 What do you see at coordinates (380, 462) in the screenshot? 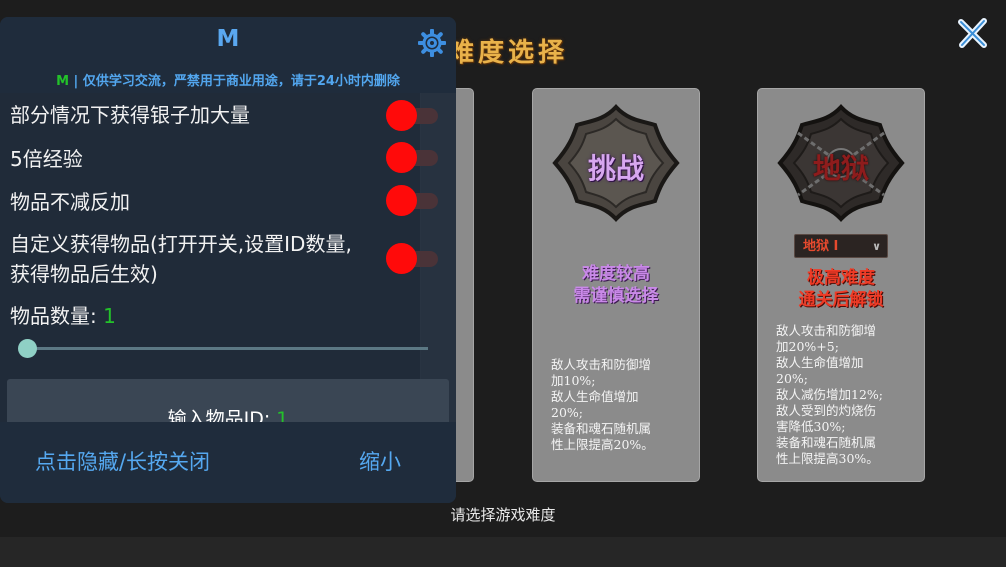
I see `shrink-button: 缩小` at bounding box center [380, 462].